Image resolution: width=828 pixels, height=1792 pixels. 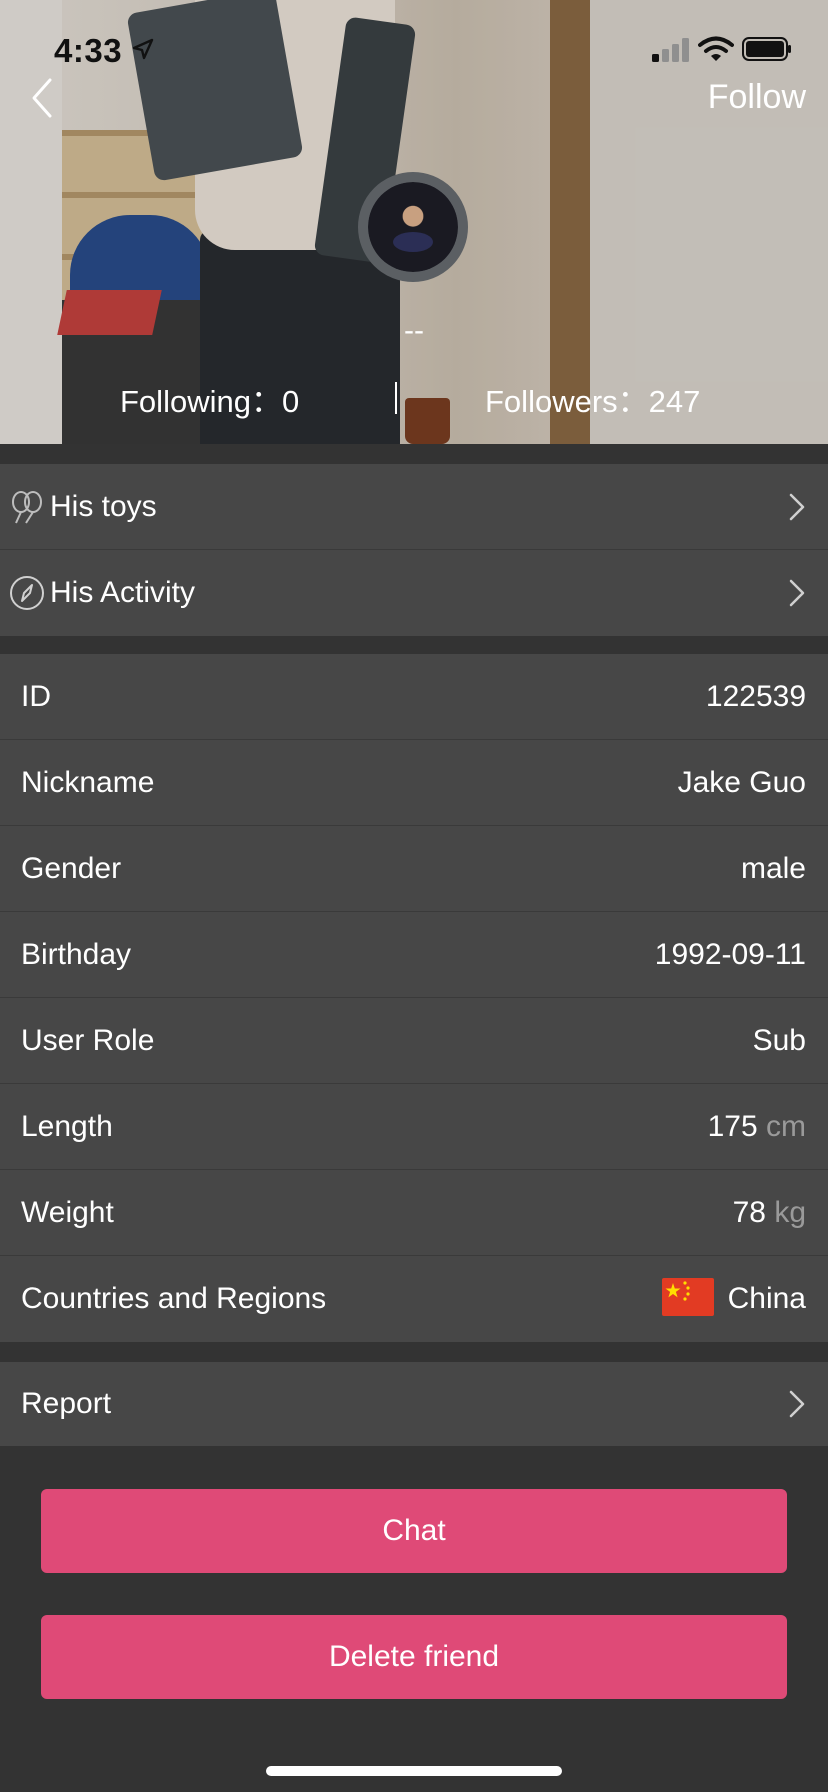 I want to click on followers-stat: Followers：247, so click(x=592, y=398).